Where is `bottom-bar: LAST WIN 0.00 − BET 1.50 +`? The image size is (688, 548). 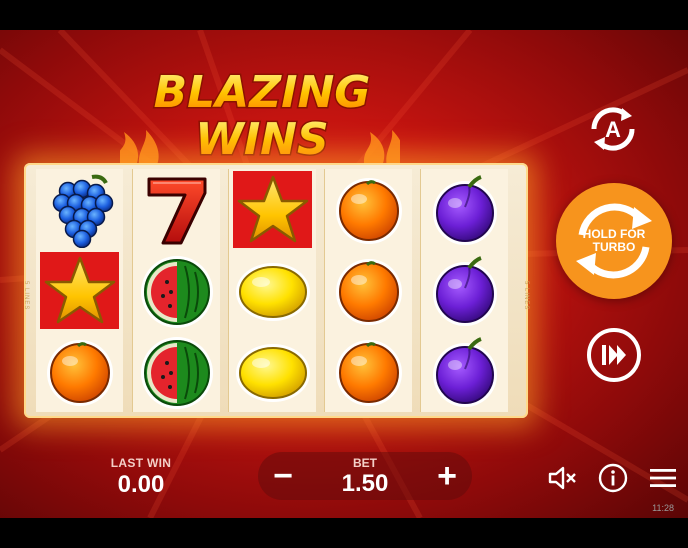 bottom-bar: LAST WIN 0.00 − BET 1.50 + is located at coordinates (344, 479).